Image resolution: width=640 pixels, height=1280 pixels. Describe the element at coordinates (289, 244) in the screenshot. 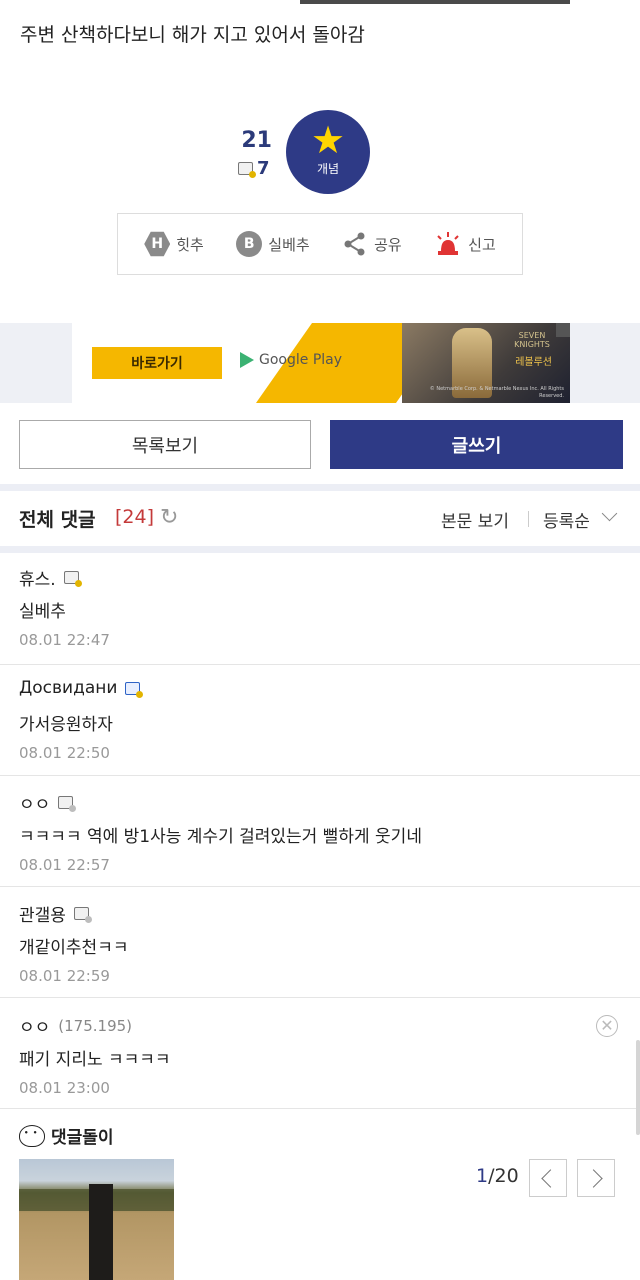

I see `best-recommend-label: 실베추` at that location.